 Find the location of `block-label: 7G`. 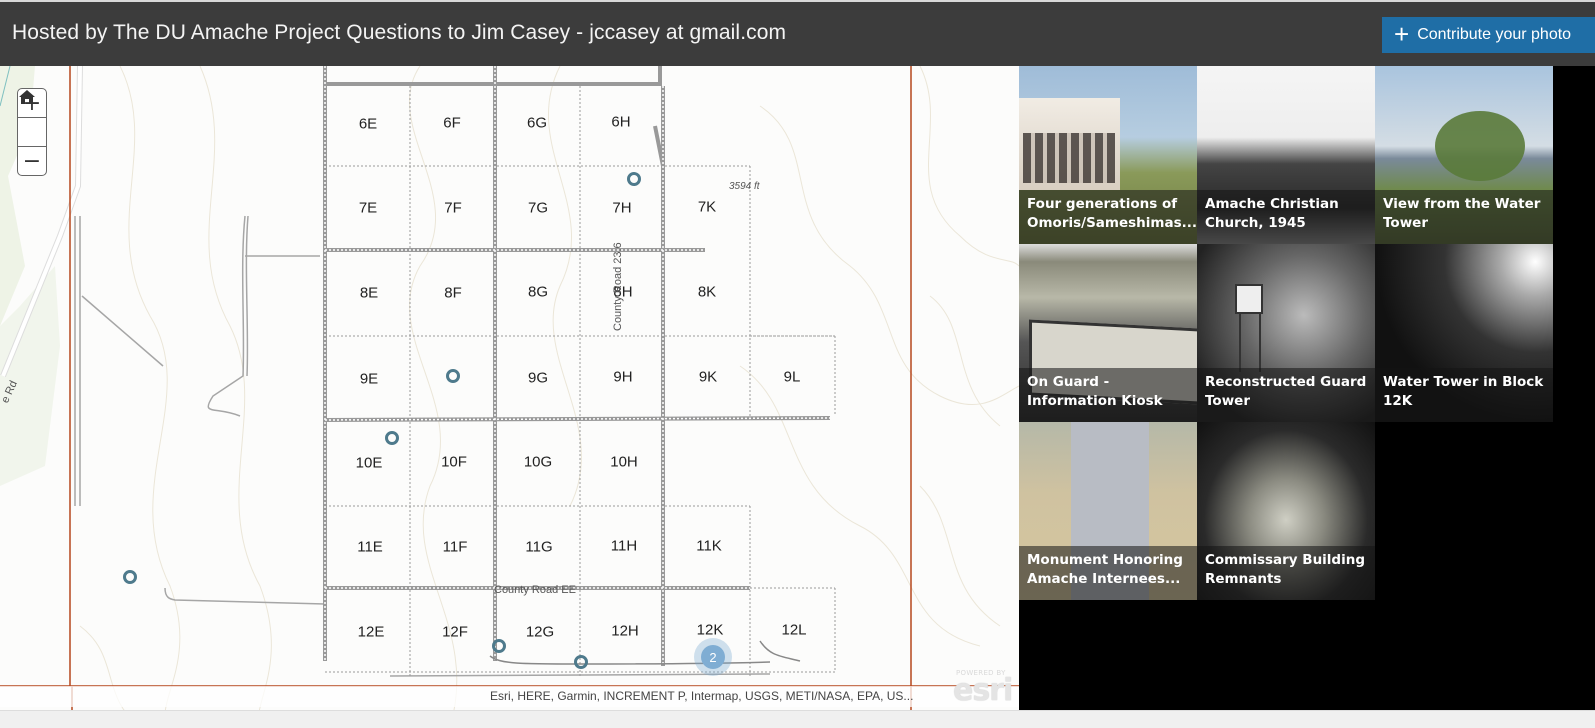

block-label: 7G is located at coordinates (538, 208).